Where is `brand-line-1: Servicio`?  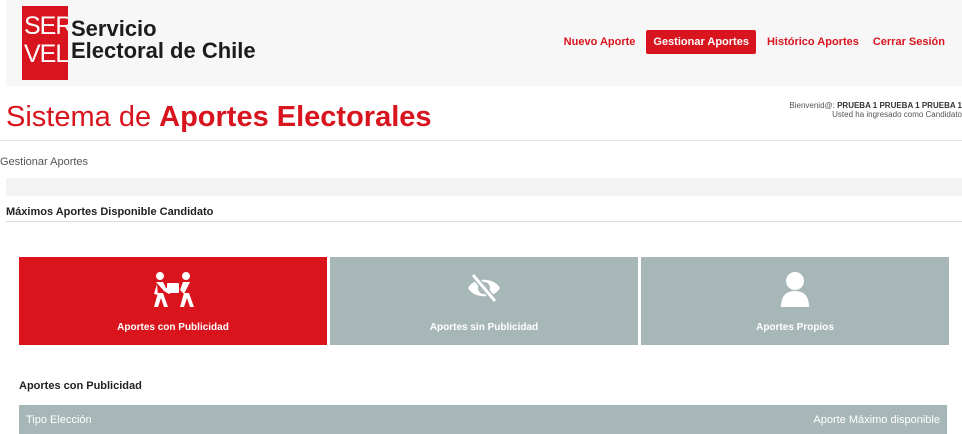 brand-line-1: Servicio is located at coordinates (114, 28).